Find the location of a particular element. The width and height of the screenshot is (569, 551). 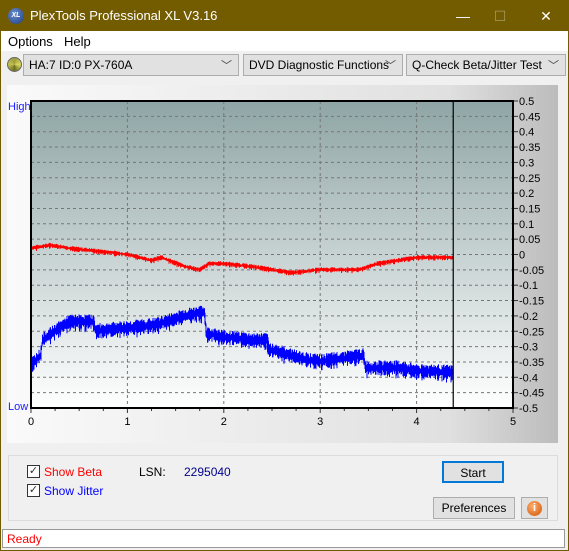

y-tick-label: -0.35 is located at coordinates (531, 363).